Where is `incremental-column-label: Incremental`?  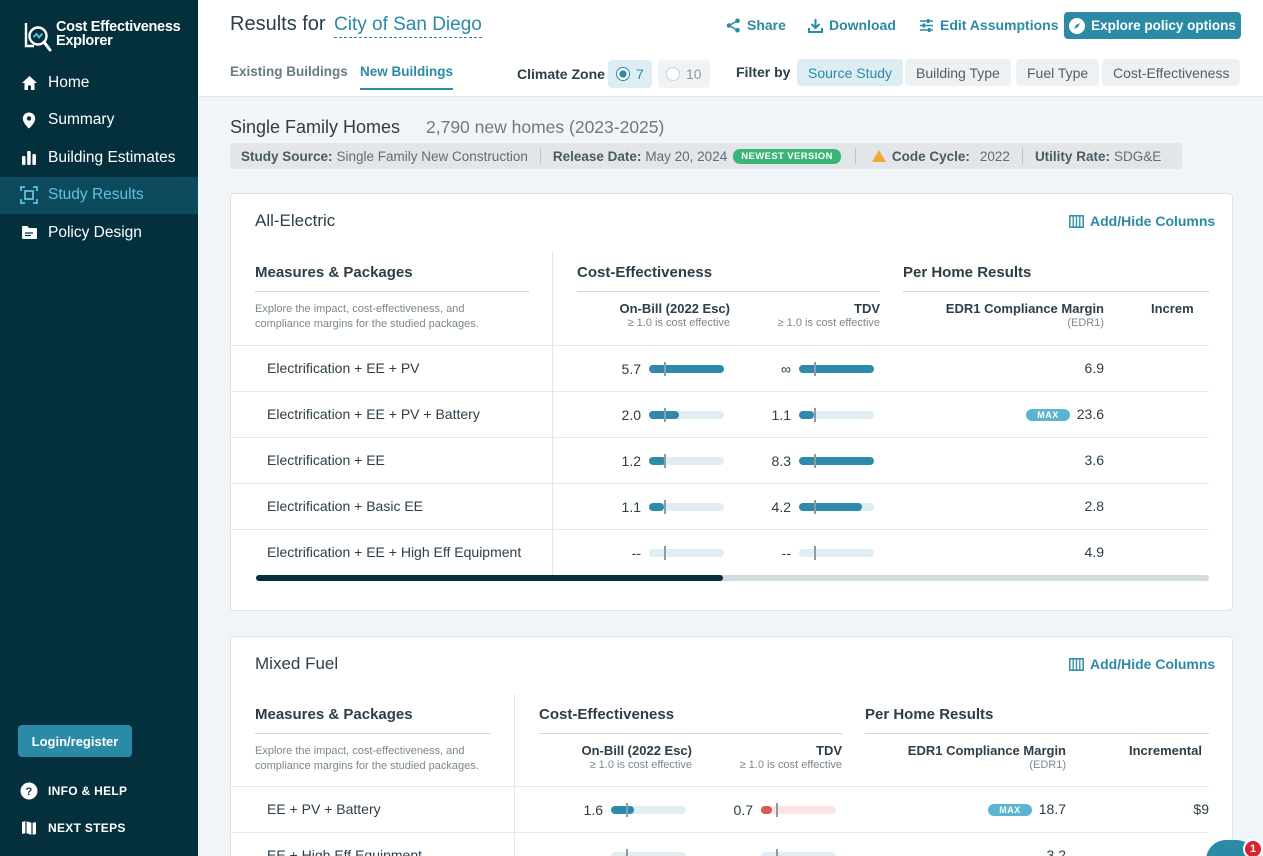
incremental-column-label: Incremental is located at coordinates (1165, 750).